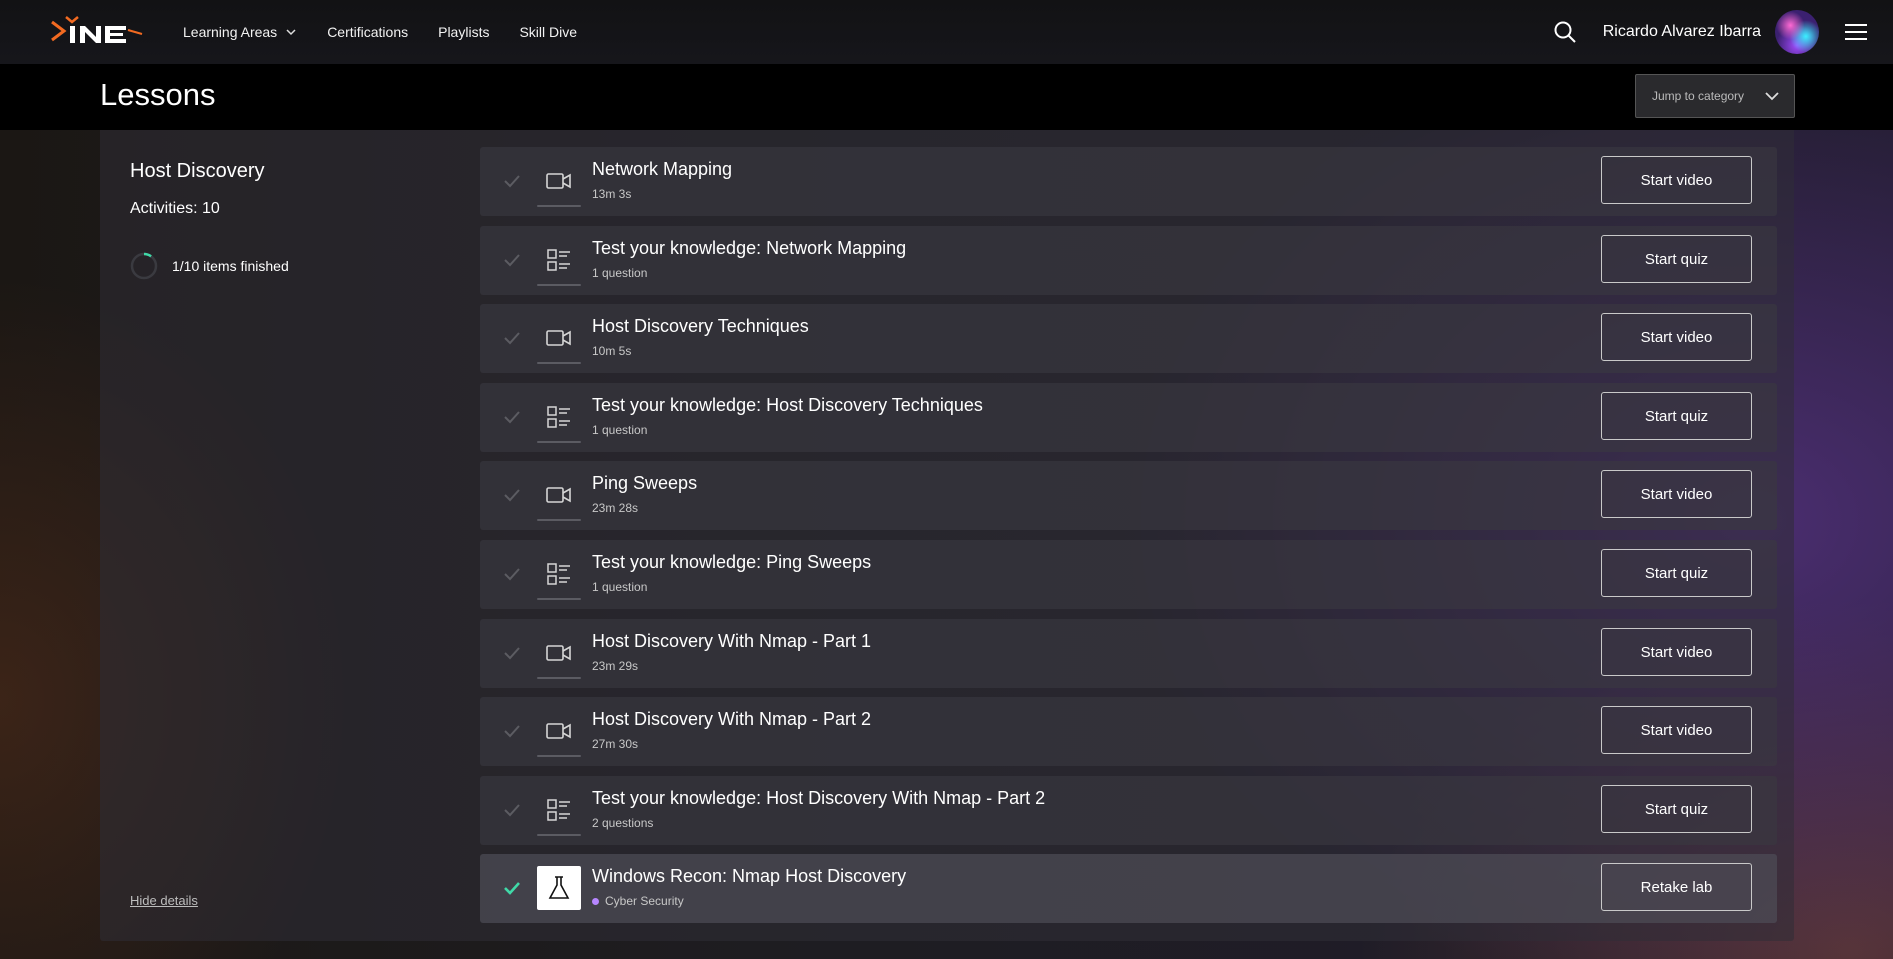  I want to click on lesson-meta-text: 10m 5s, so click(612, 351).